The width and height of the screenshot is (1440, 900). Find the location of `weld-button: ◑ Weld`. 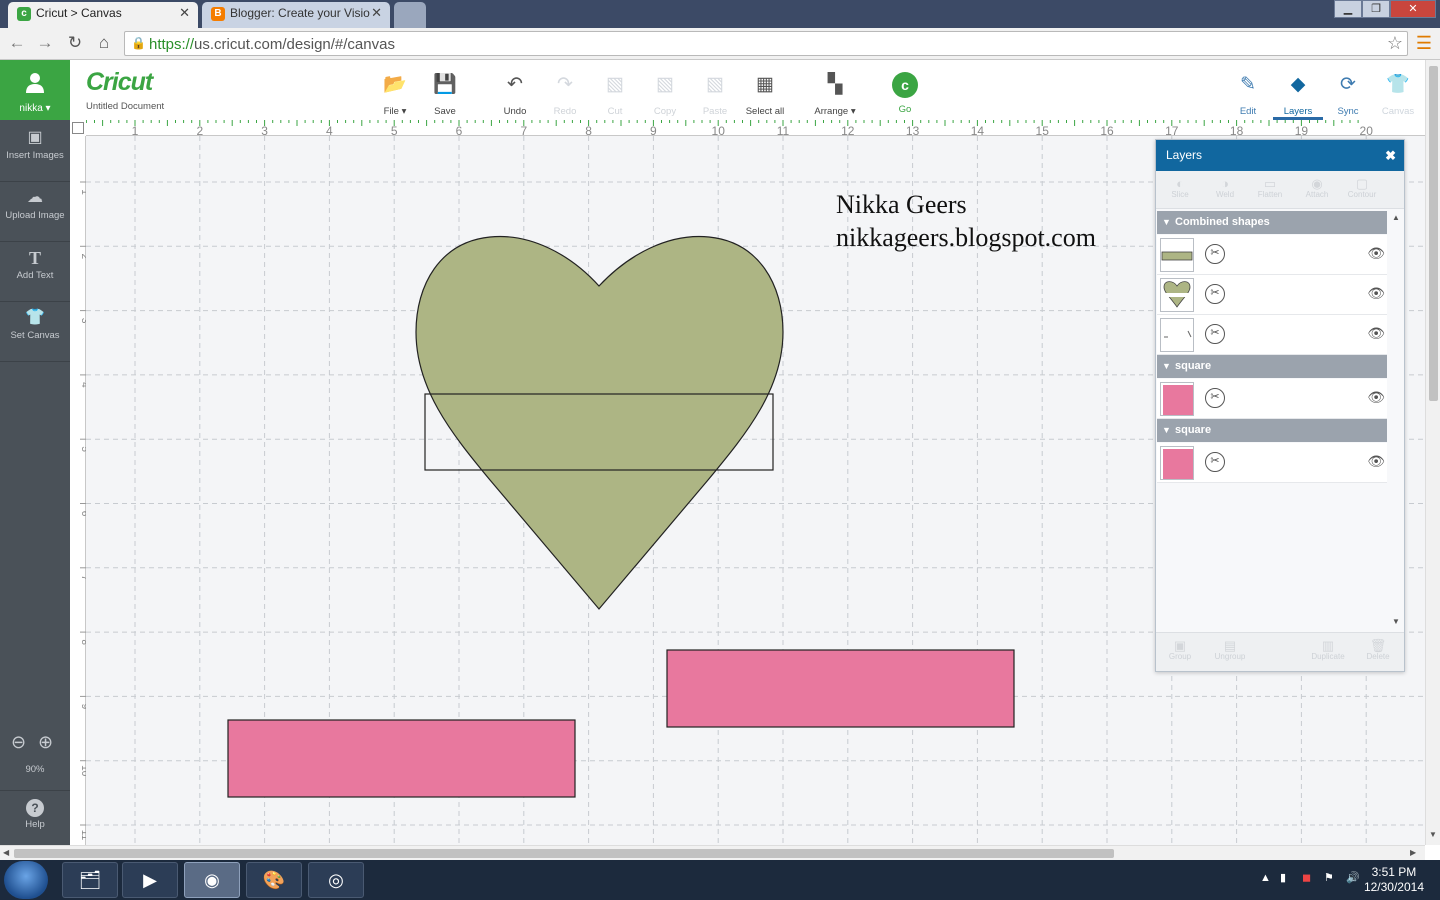

weld-button: ◑ Weld is located at coordinates (1225, 187).